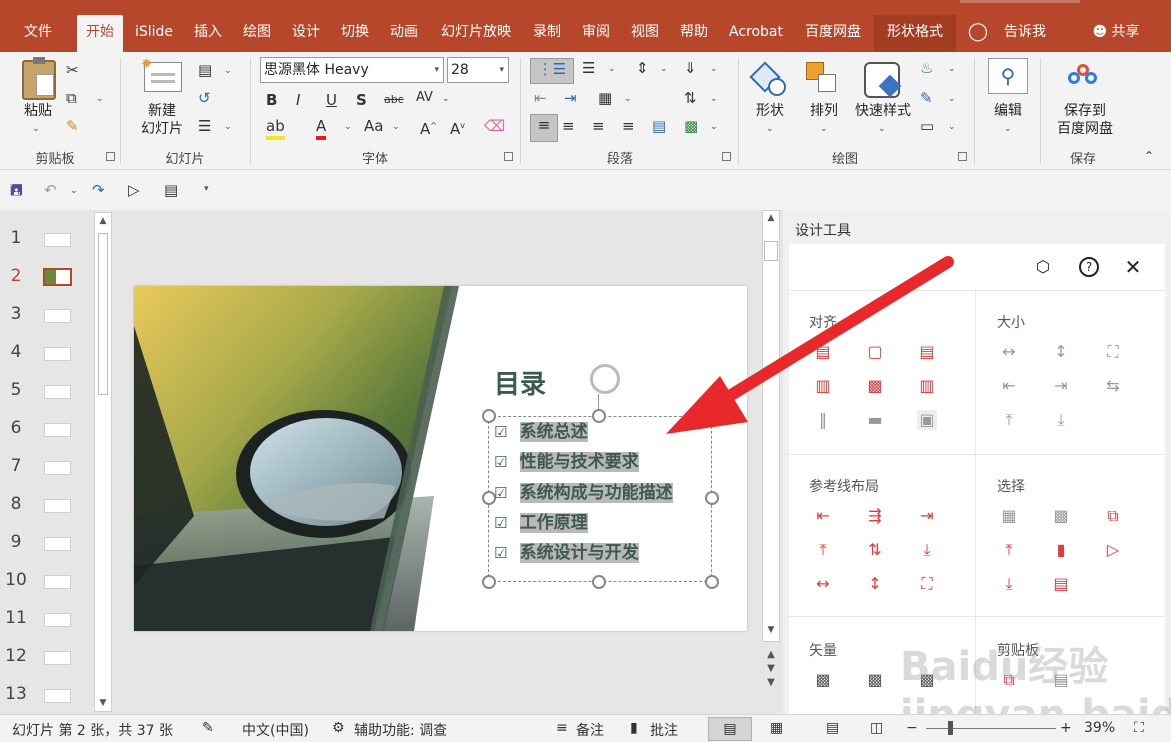 This screenshot has width=1171, height=742. I want to click on tab-slideshow: 幻灯片放映, so click(476, 33).